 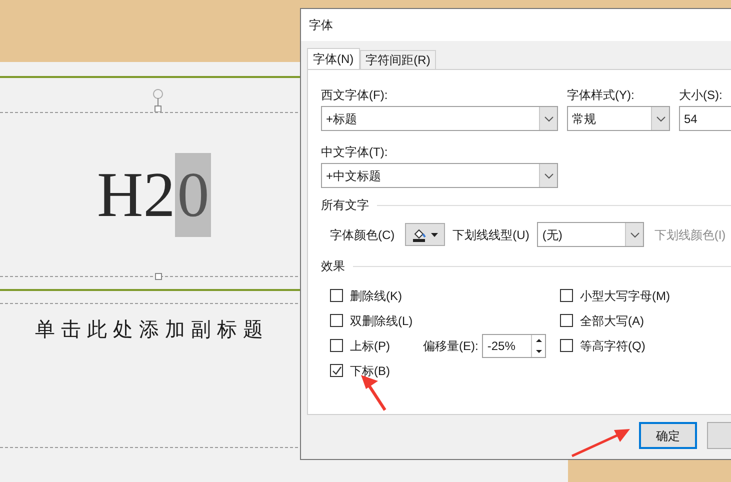 I want to click on rotate-handle-icon, so click(x=158, y=100).